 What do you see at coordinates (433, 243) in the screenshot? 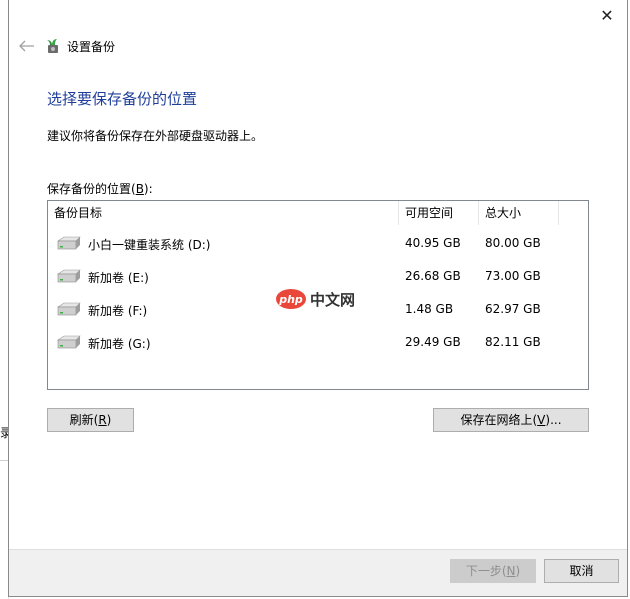
I see `drive-free-space: 40.95 GB` at bounding box center [433, 243].